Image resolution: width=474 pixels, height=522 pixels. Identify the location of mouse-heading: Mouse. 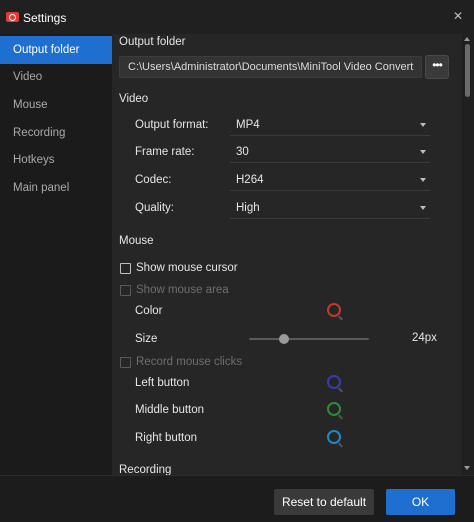
(136, 241).